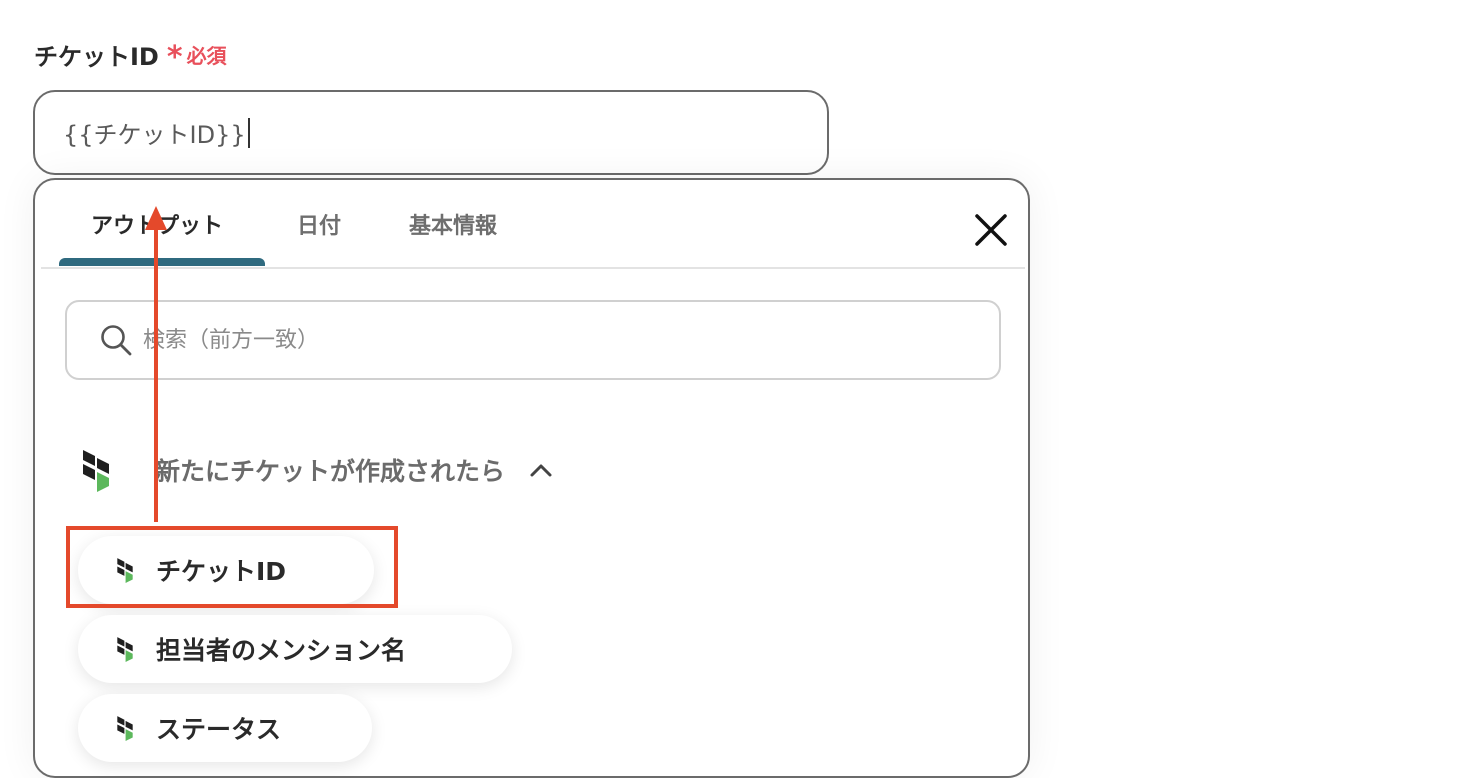 The height and width of the screenshot is (778, 1458). I want to click on chevron-up-icon, so click(541, 470).